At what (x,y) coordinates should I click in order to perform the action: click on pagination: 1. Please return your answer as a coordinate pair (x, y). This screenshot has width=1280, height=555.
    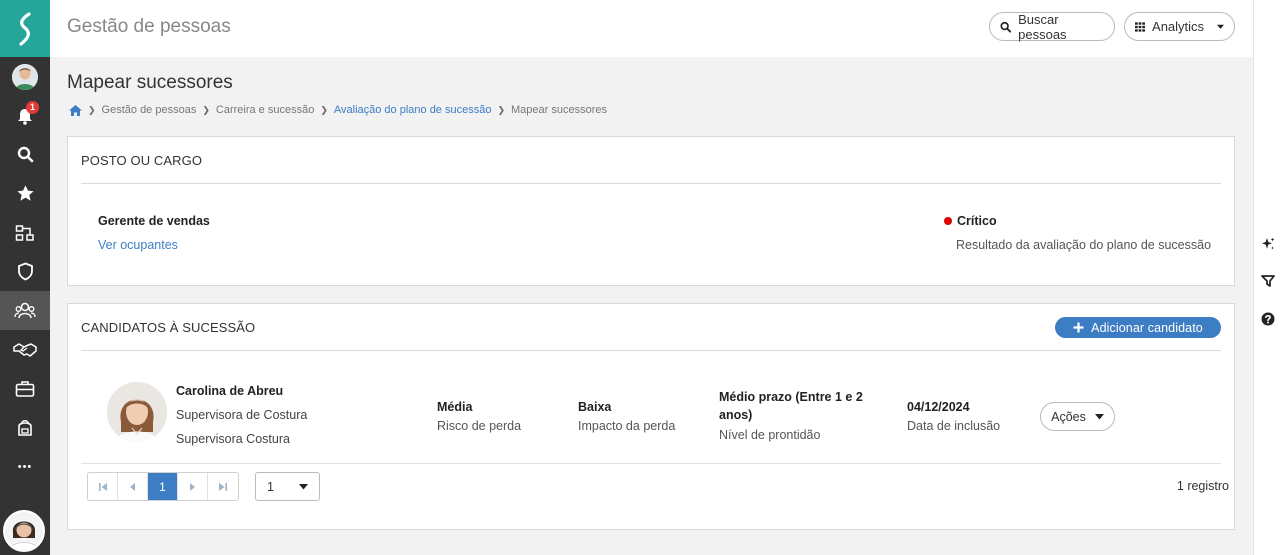
    Looking at the image, I should click on (163, 486).